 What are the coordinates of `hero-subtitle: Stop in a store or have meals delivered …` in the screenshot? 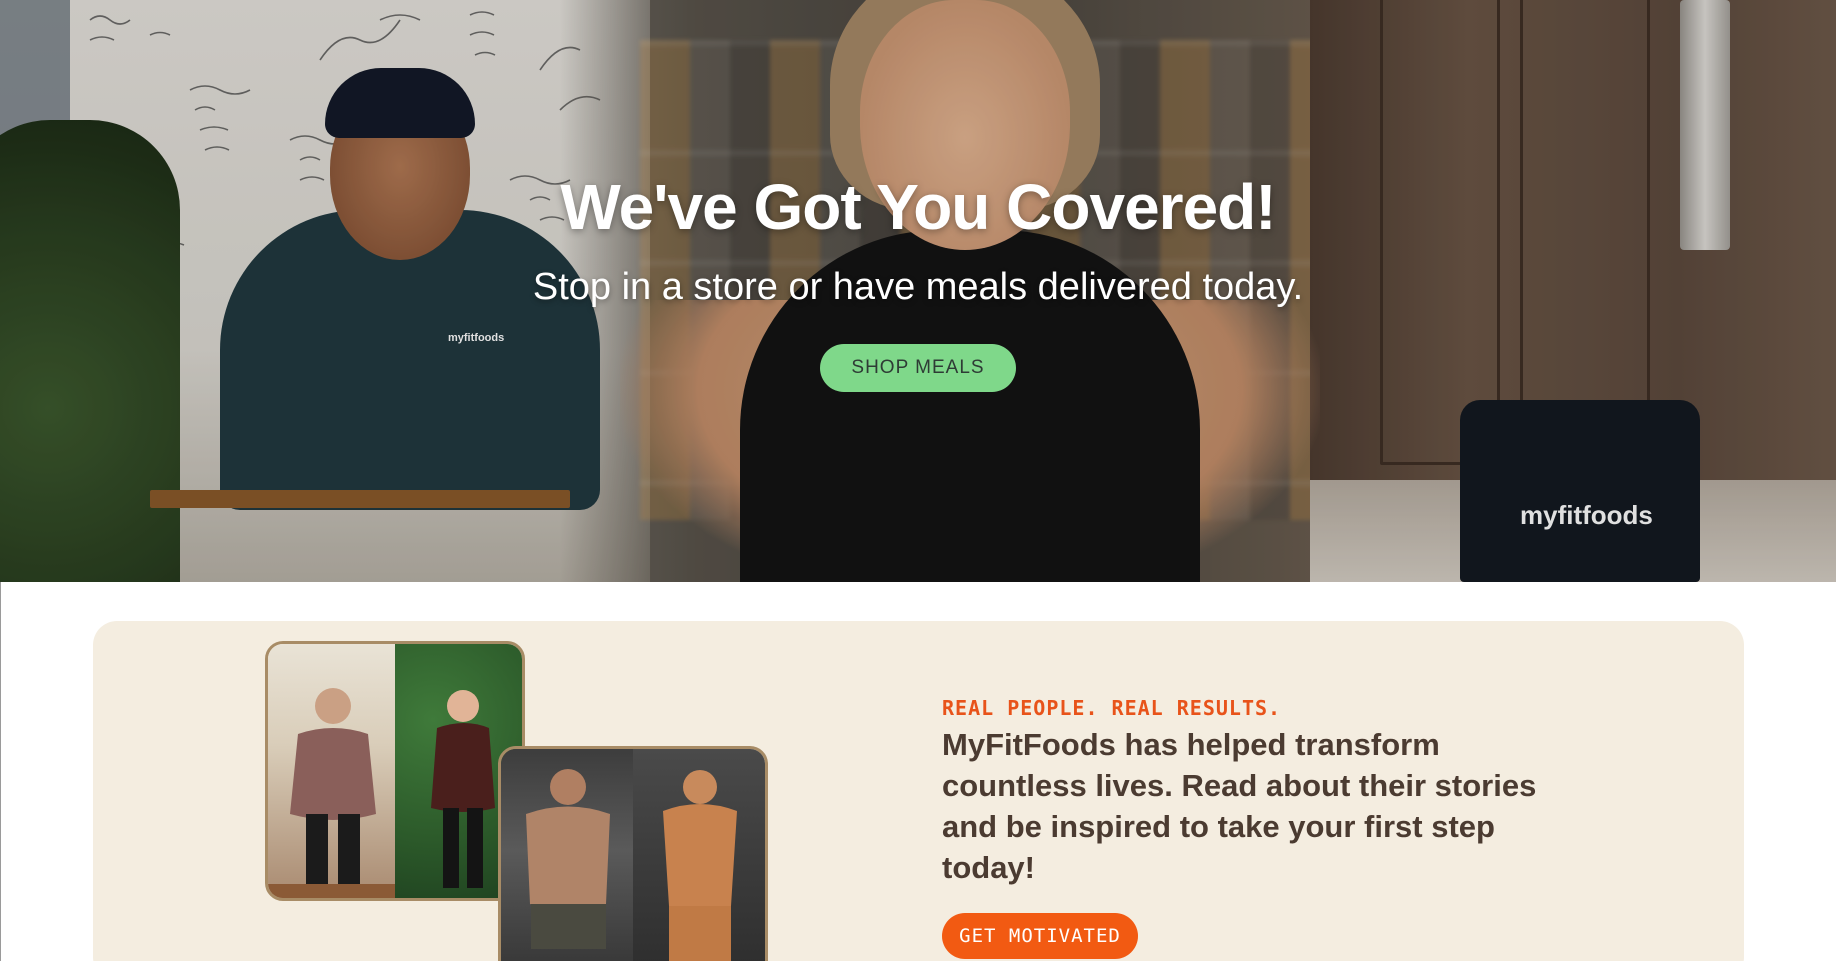 It's located at (918, 287).